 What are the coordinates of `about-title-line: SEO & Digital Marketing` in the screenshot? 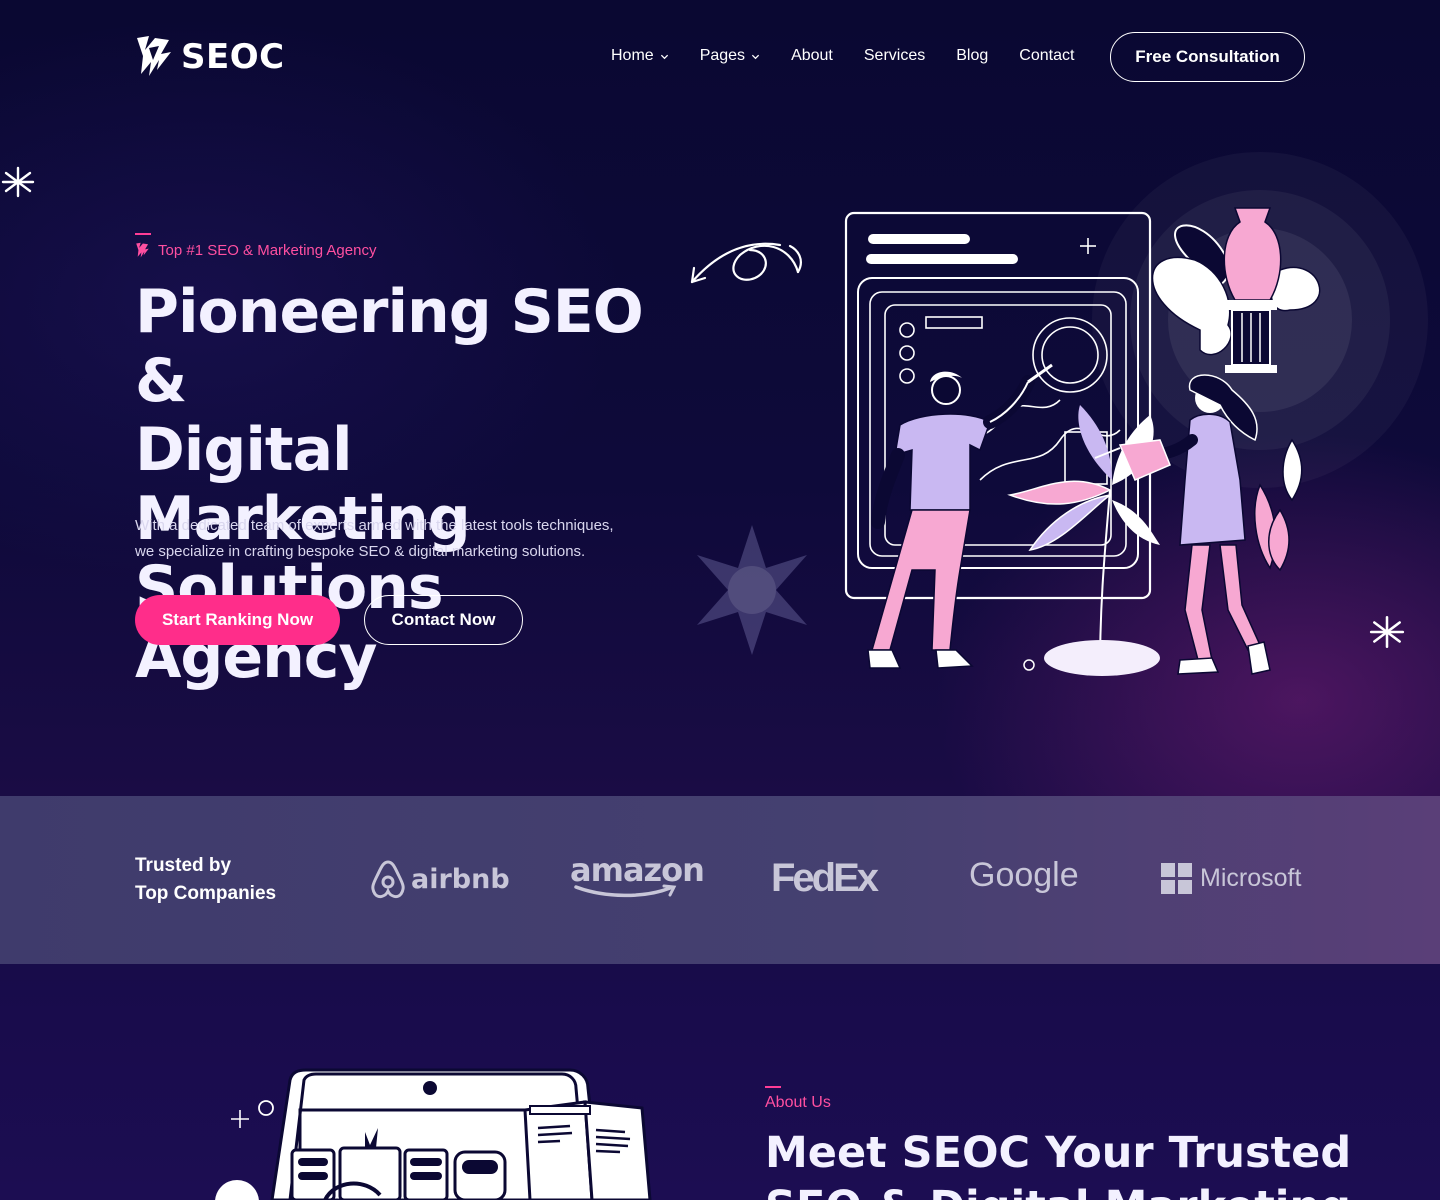 It's located at (1058, 1191).